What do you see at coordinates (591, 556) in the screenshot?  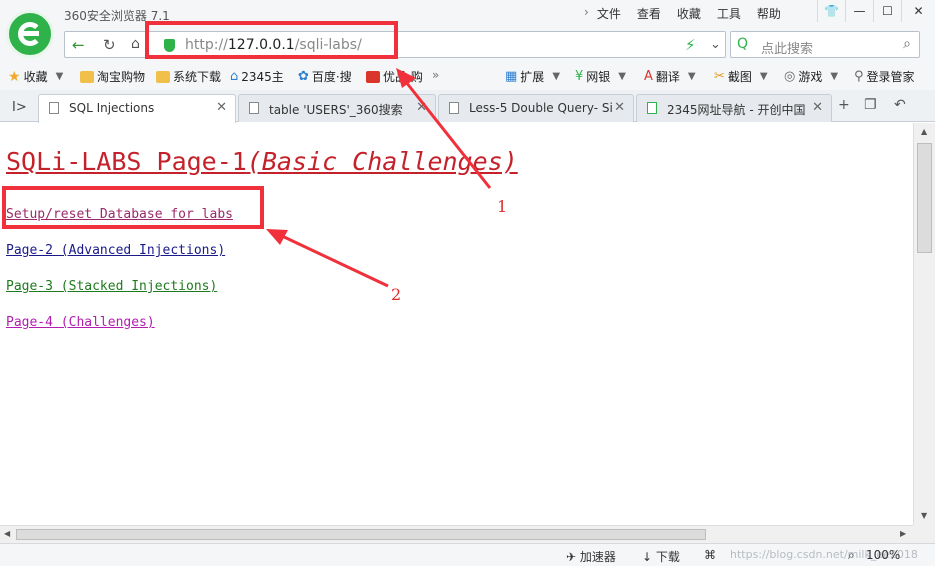 I see `accelerator-button: ✈ 加速器` at bounding box center [591, 556].